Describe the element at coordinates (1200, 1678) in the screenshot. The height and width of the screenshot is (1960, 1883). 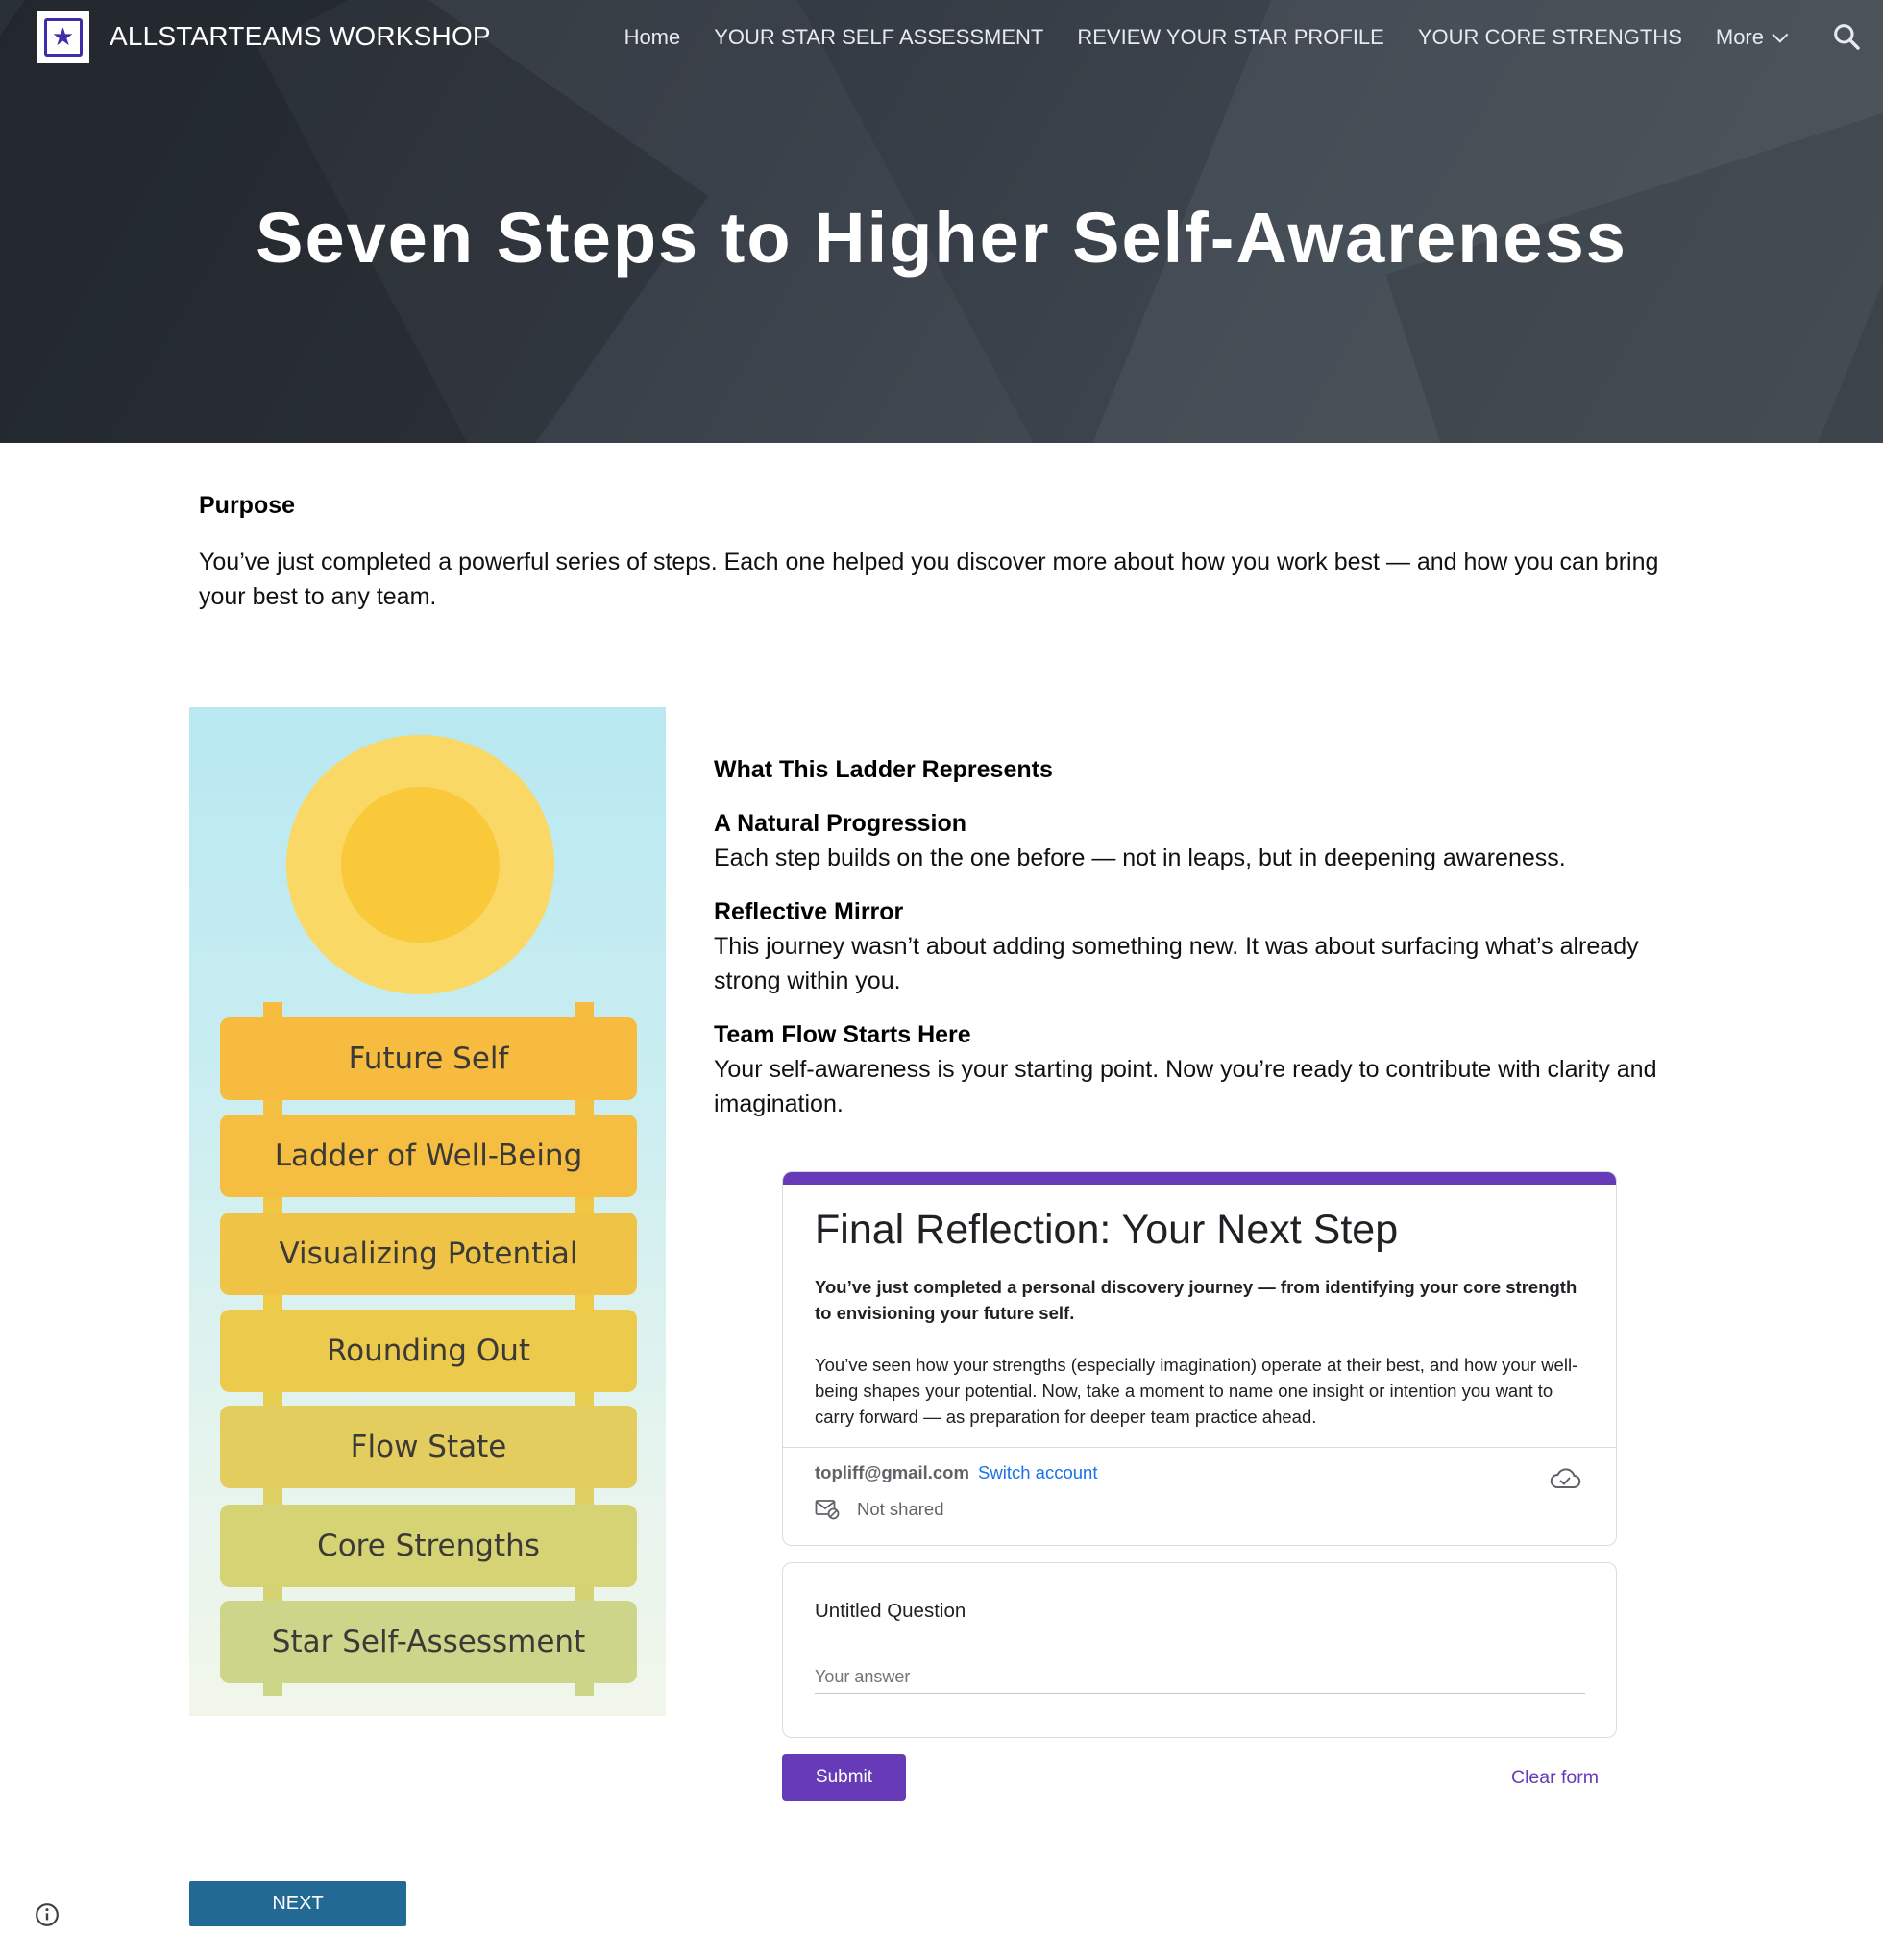
I see `answer-input` at that location.